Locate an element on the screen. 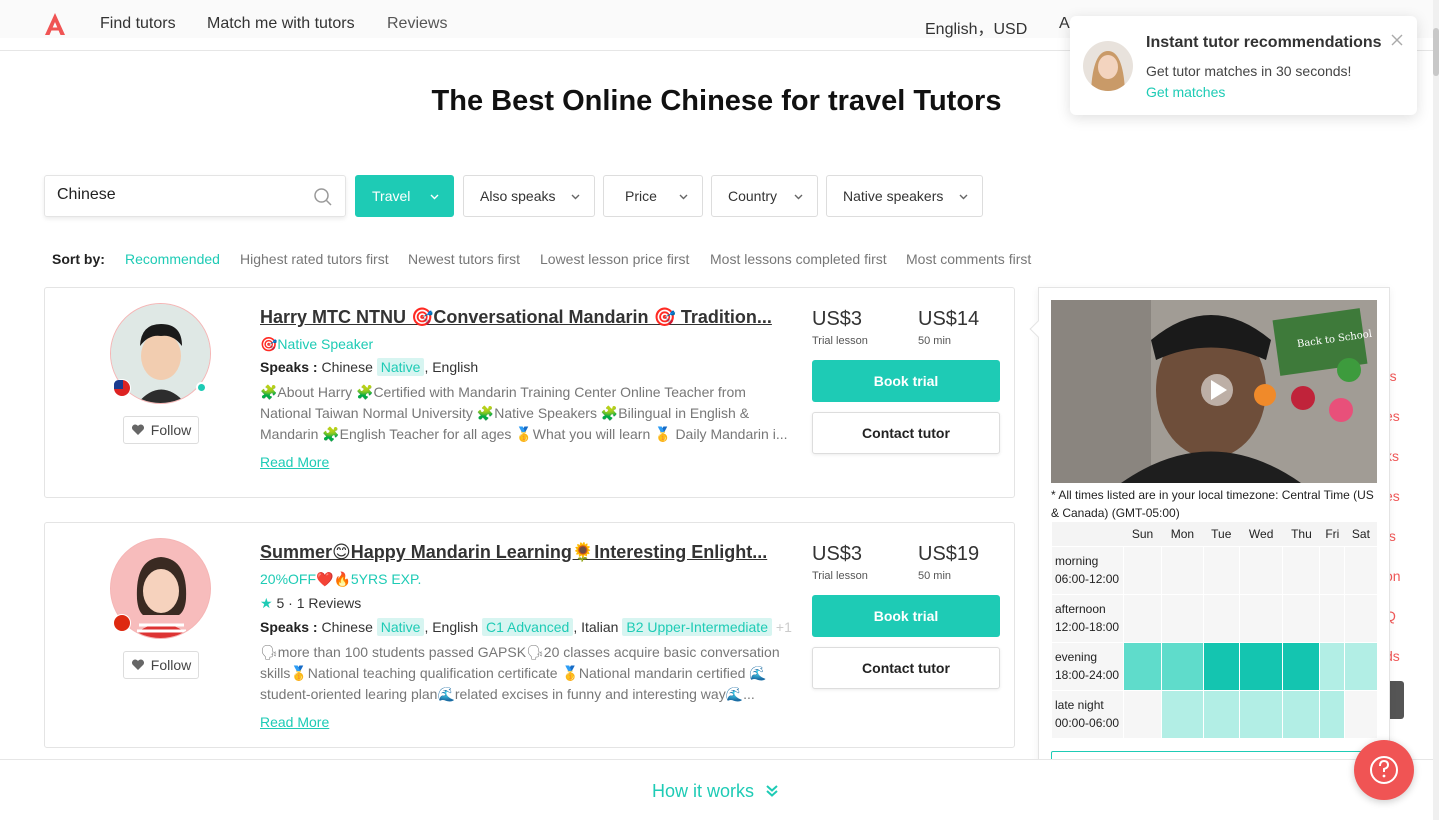 Image resolution: width=1439 pixels, height=820 pixels. sort-most-comments: Most comments first is located at coordinates (968, 259).